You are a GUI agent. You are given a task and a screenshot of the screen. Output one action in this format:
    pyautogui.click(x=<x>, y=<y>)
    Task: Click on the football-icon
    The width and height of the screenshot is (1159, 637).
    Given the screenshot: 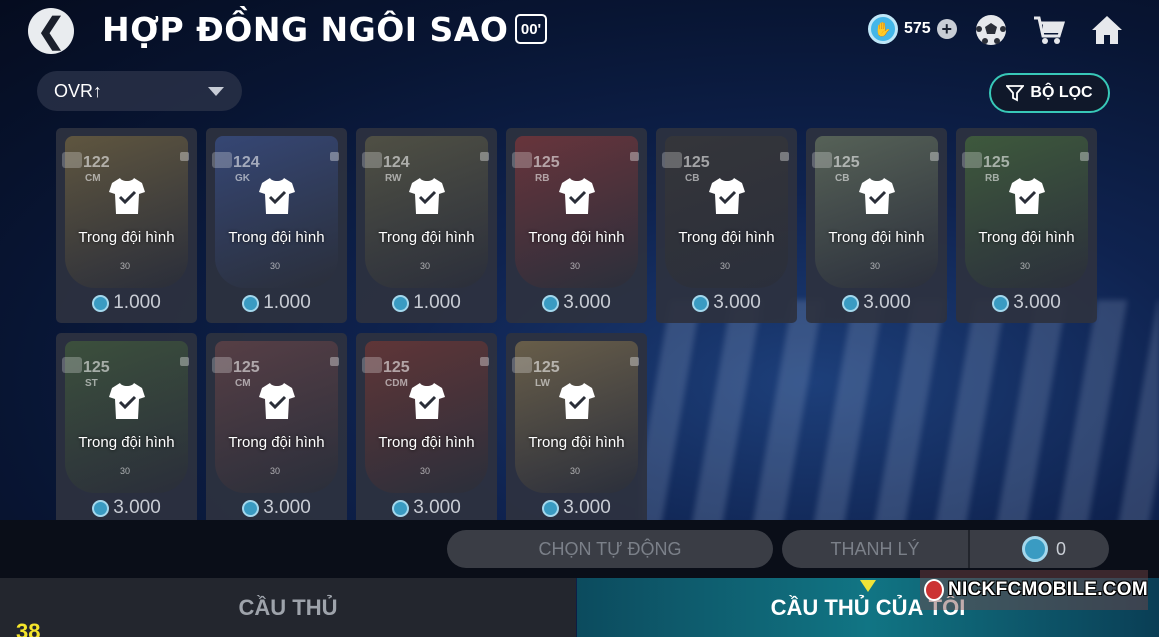 What is the action you would take?
    pyautogui.click(x=991, y=30)
    